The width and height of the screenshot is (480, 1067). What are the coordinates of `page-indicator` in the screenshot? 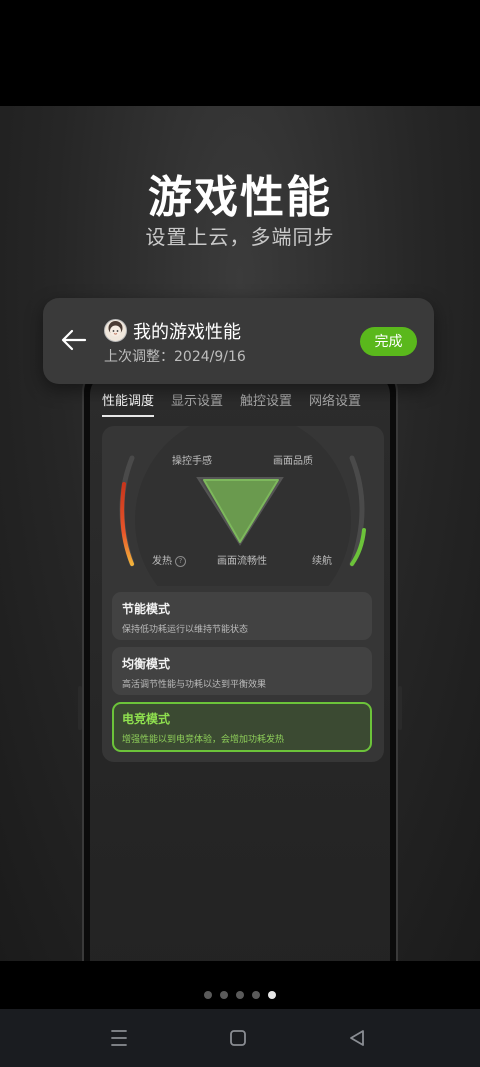 It's located at (240, 995).